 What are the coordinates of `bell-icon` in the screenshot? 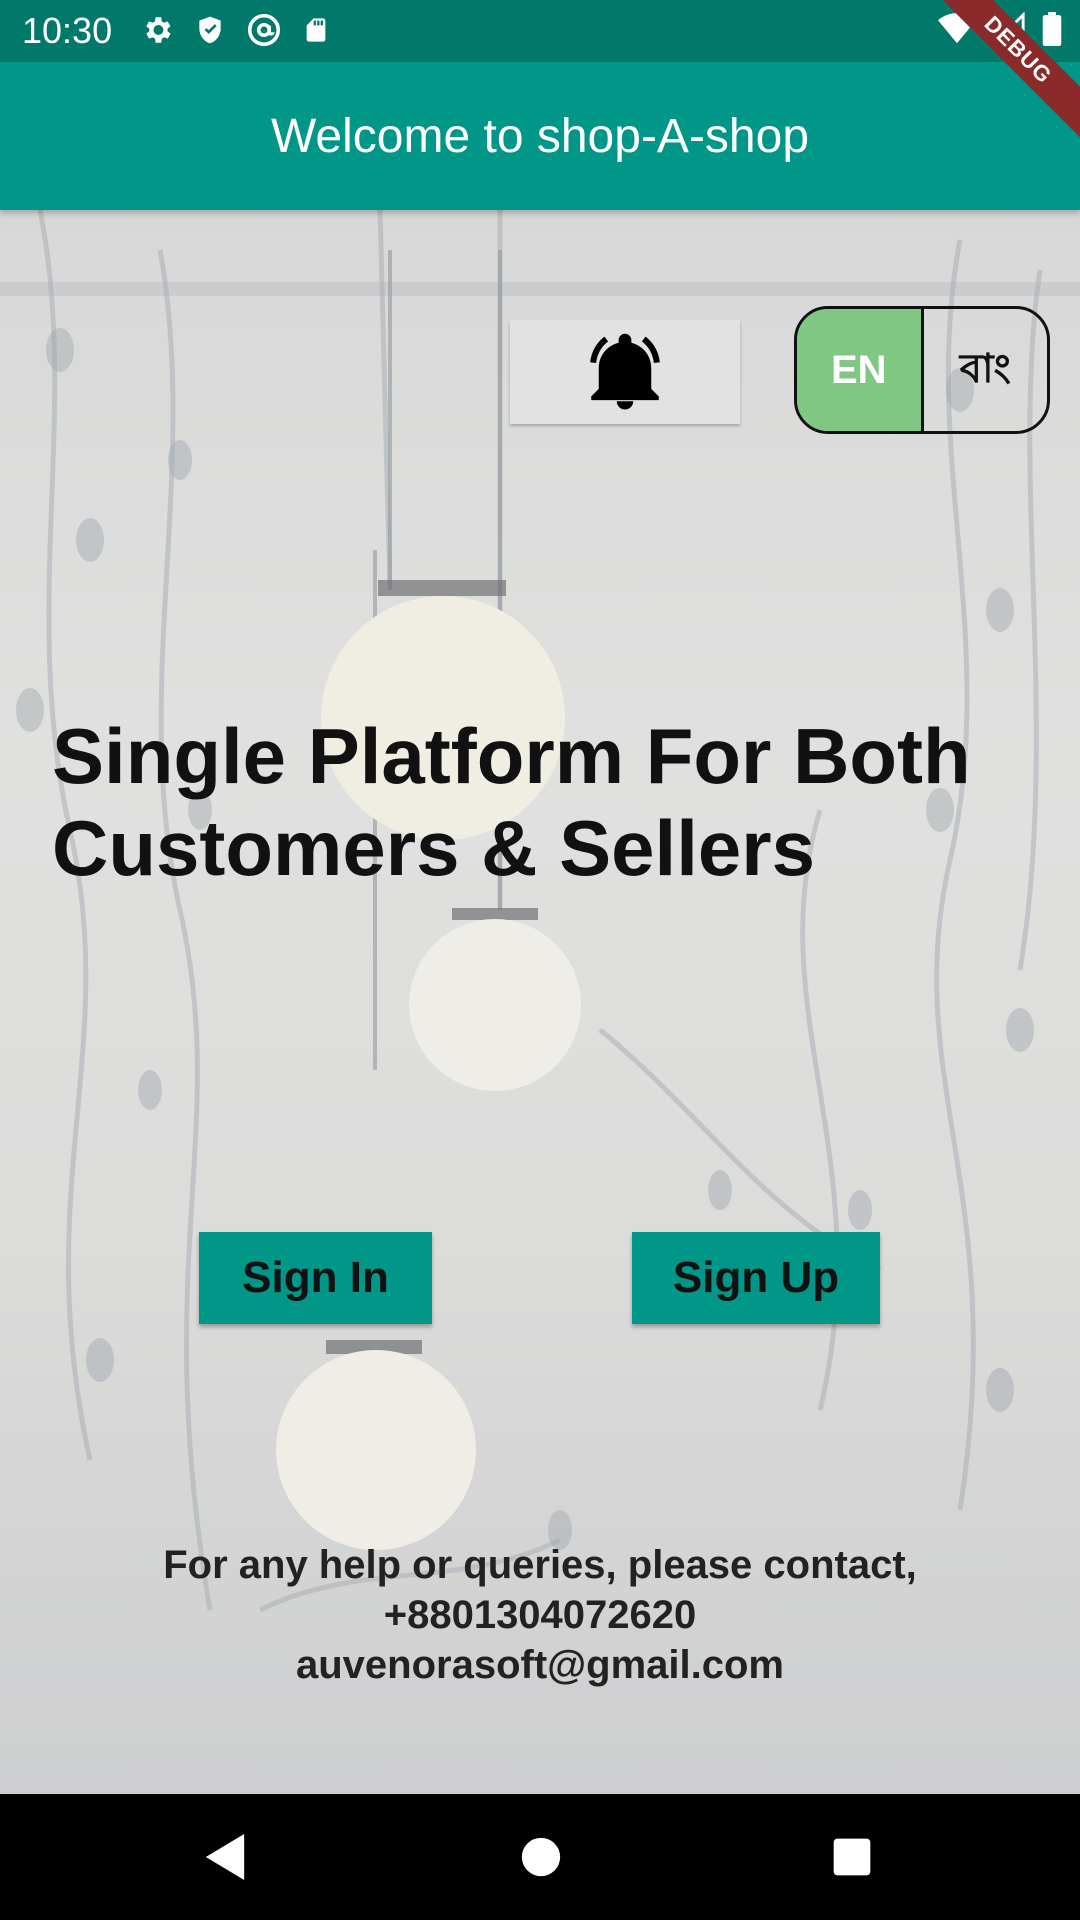 It's located at (625, 371).